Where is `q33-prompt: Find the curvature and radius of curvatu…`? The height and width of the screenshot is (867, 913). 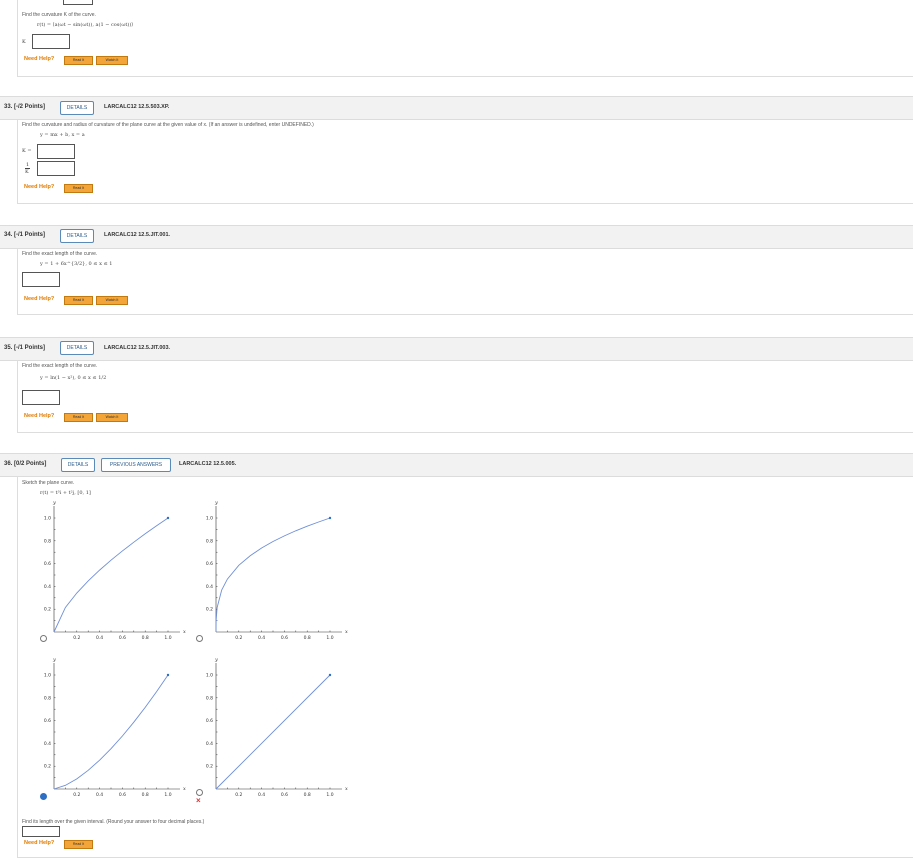
q33-prompt: Find the curvature and radius of curvatu… is located at coordinates (168, 125).